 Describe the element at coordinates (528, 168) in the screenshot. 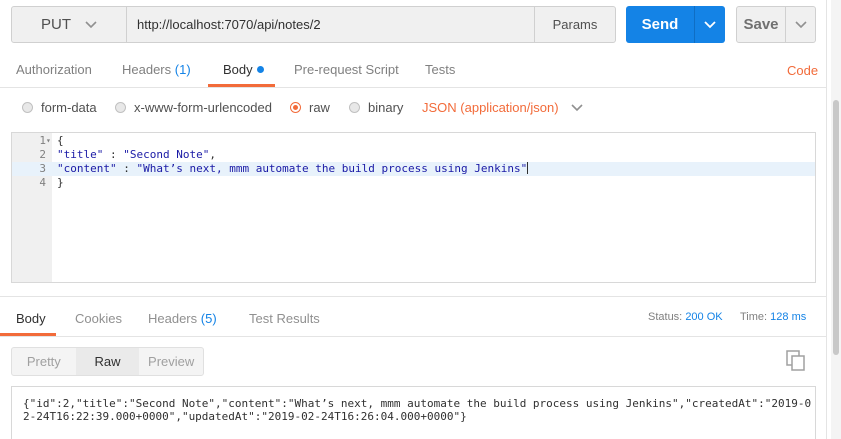

I see `text-cursor` at that location.